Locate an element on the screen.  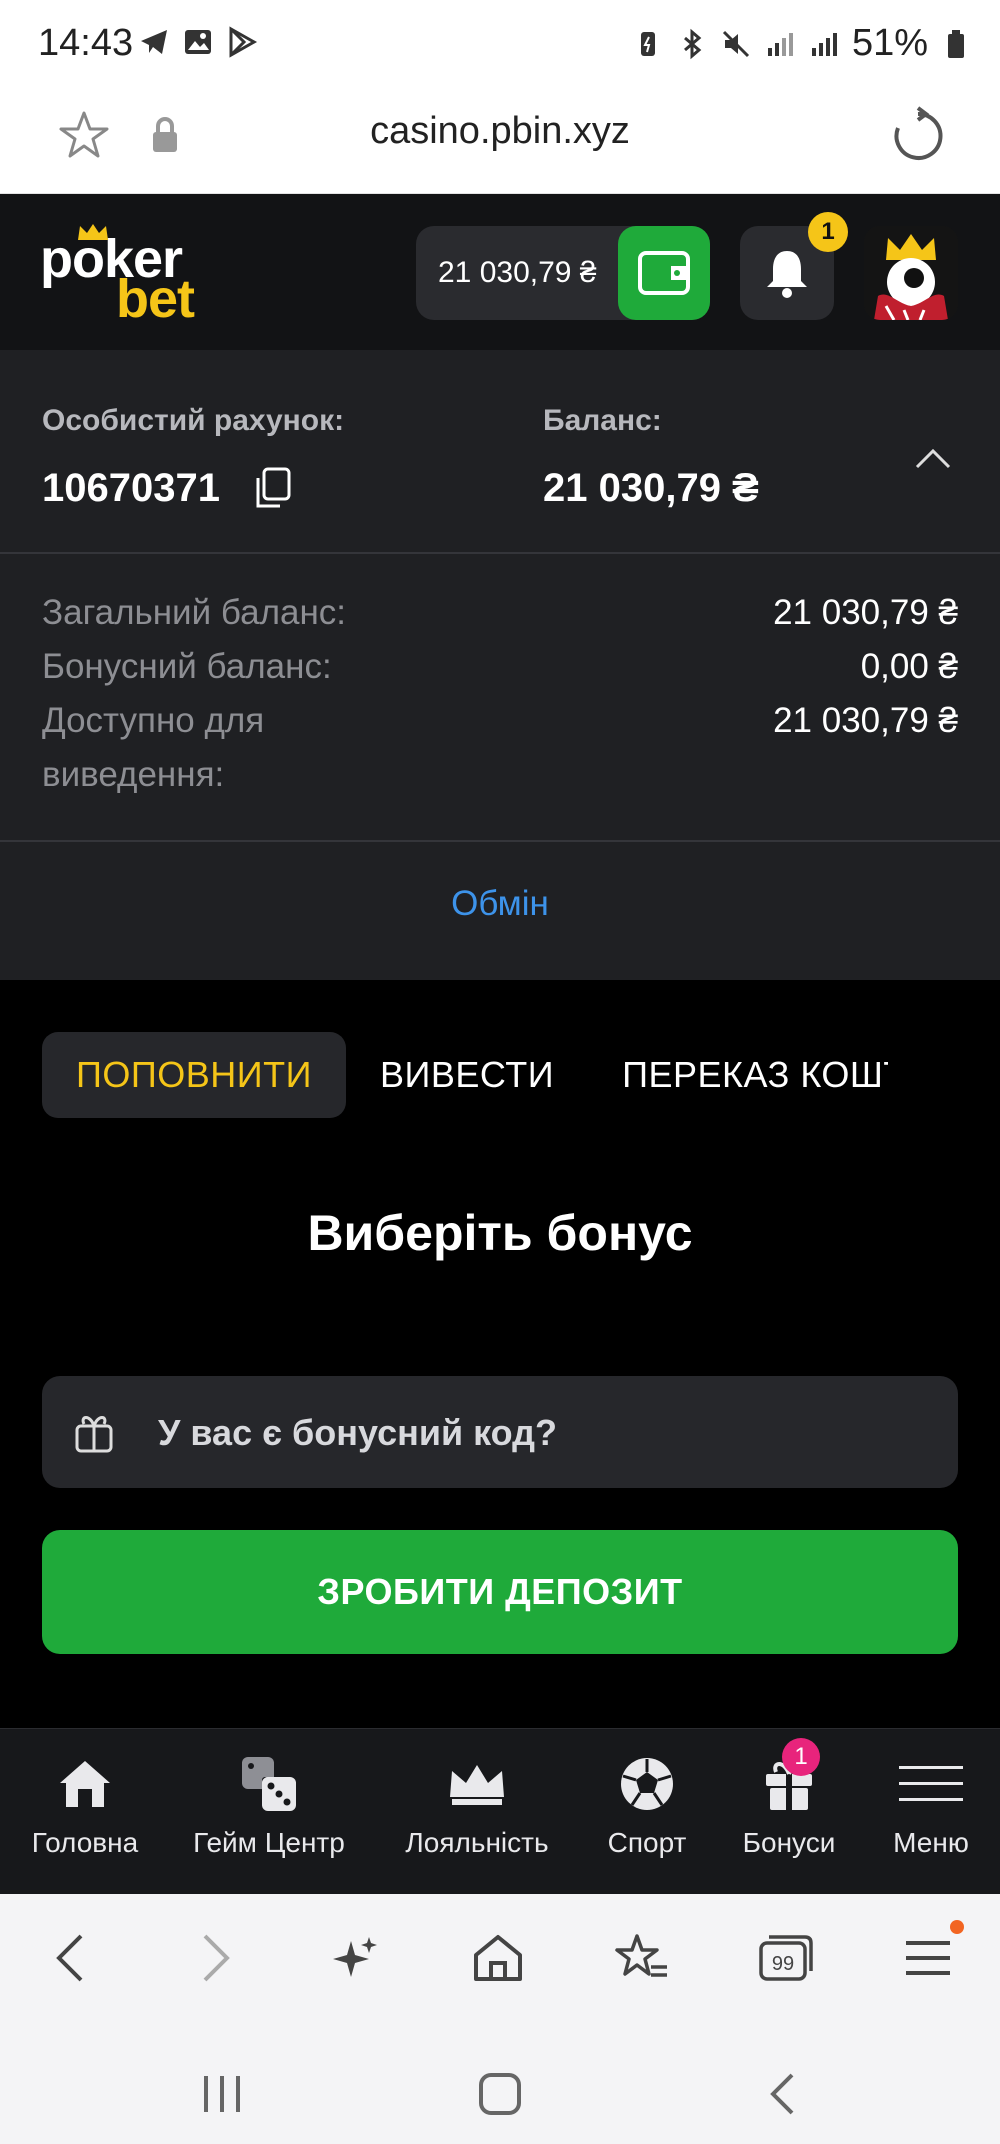
home-system-button is located at coordinates (500, 2094).